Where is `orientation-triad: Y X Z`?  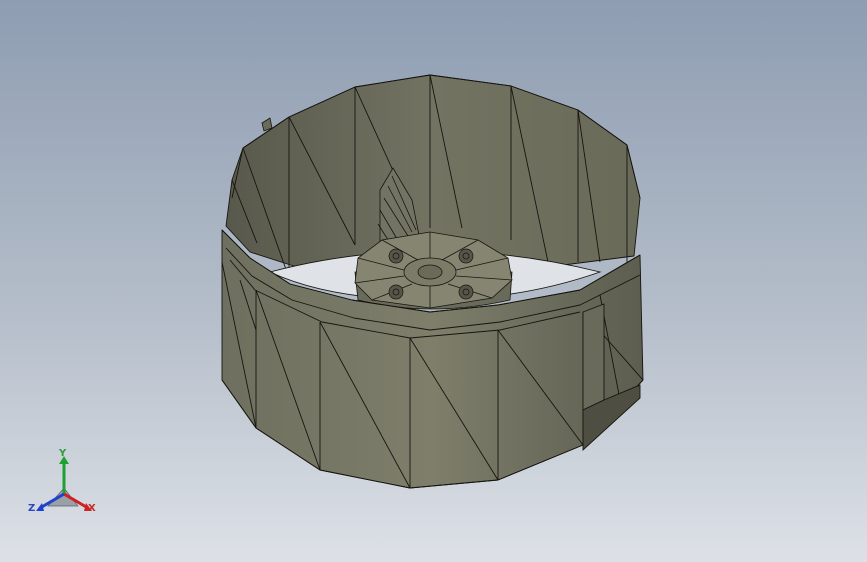
orientation-triad: Y X Z is located at coordinates (66, 488).